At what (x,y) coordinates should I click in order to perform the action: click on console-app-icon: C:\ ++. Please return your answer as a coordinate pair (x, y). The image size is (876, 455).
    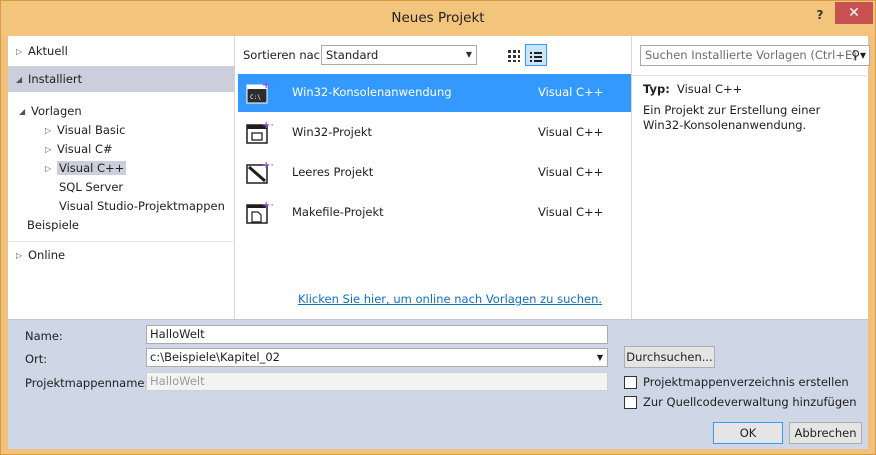
    Looking at the image, I should click on (259, 92).